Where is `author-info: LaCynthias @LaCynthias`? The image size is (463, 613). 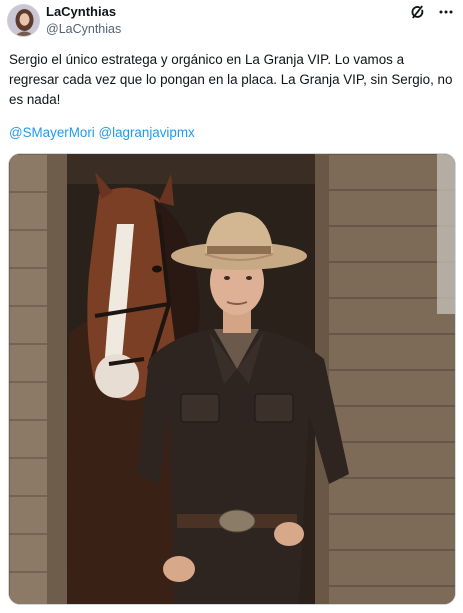 author-info: LaCynthias @LaCynthias is located at coordinates (83, 20).